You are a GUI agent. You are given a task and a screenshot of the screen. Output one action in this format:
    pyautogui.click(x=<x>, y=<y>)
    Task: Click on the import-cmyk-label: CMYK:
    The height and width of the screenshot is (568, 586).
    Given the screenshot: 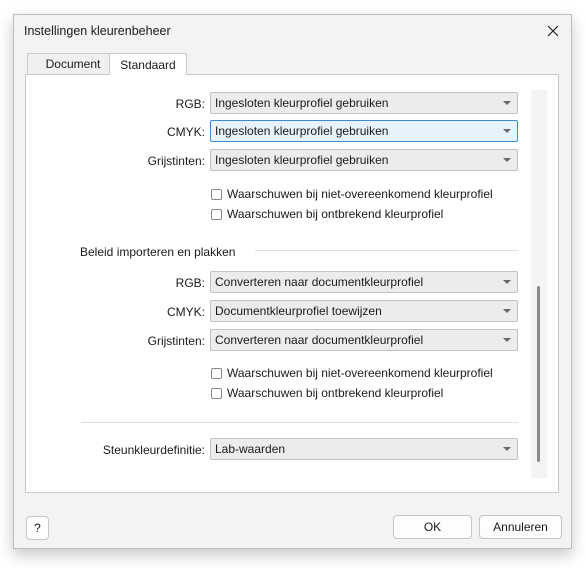 What is the action you would take?
    pyautogui.click(x=185, y=312)
    